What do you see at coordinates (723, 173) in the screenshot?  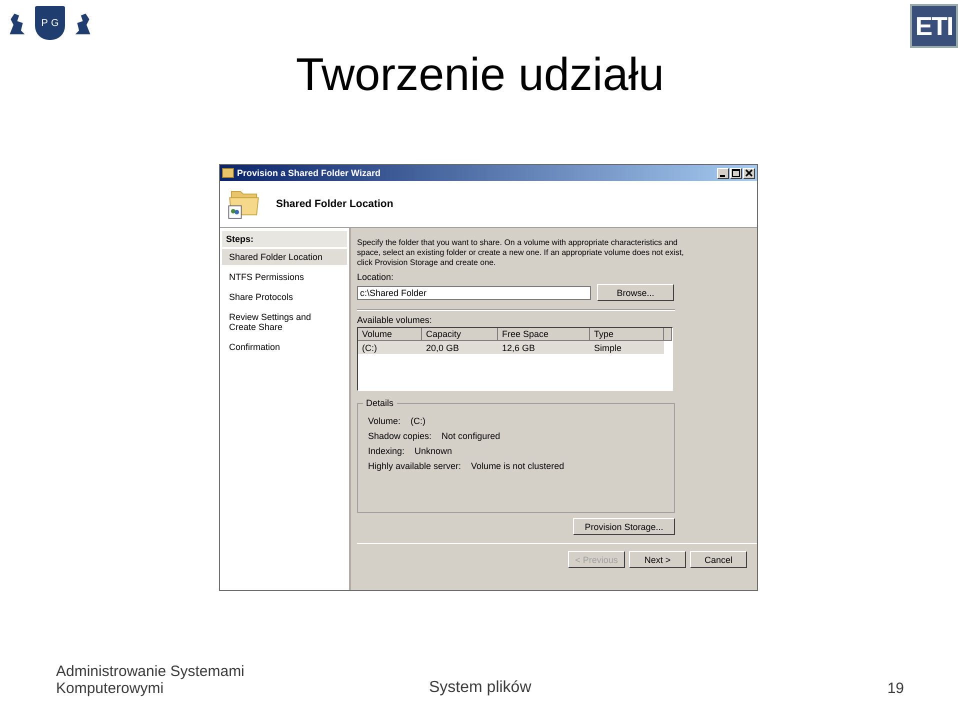 I see `minimize-button` at bounding box center [723, 173].